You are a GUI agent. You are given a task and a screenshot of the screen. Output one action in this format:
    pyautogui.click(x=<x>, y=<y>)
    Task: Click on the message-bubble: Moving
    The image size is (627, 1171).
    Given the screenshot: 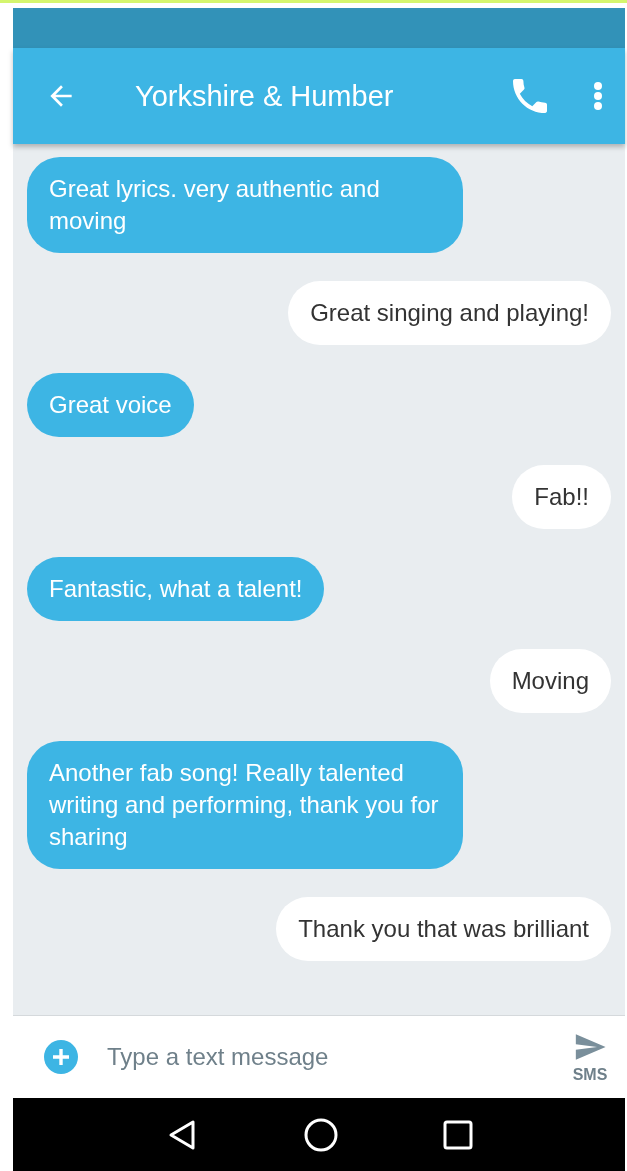 What is the action you would take?
    pyautogui.click(x=550, y=681)
    